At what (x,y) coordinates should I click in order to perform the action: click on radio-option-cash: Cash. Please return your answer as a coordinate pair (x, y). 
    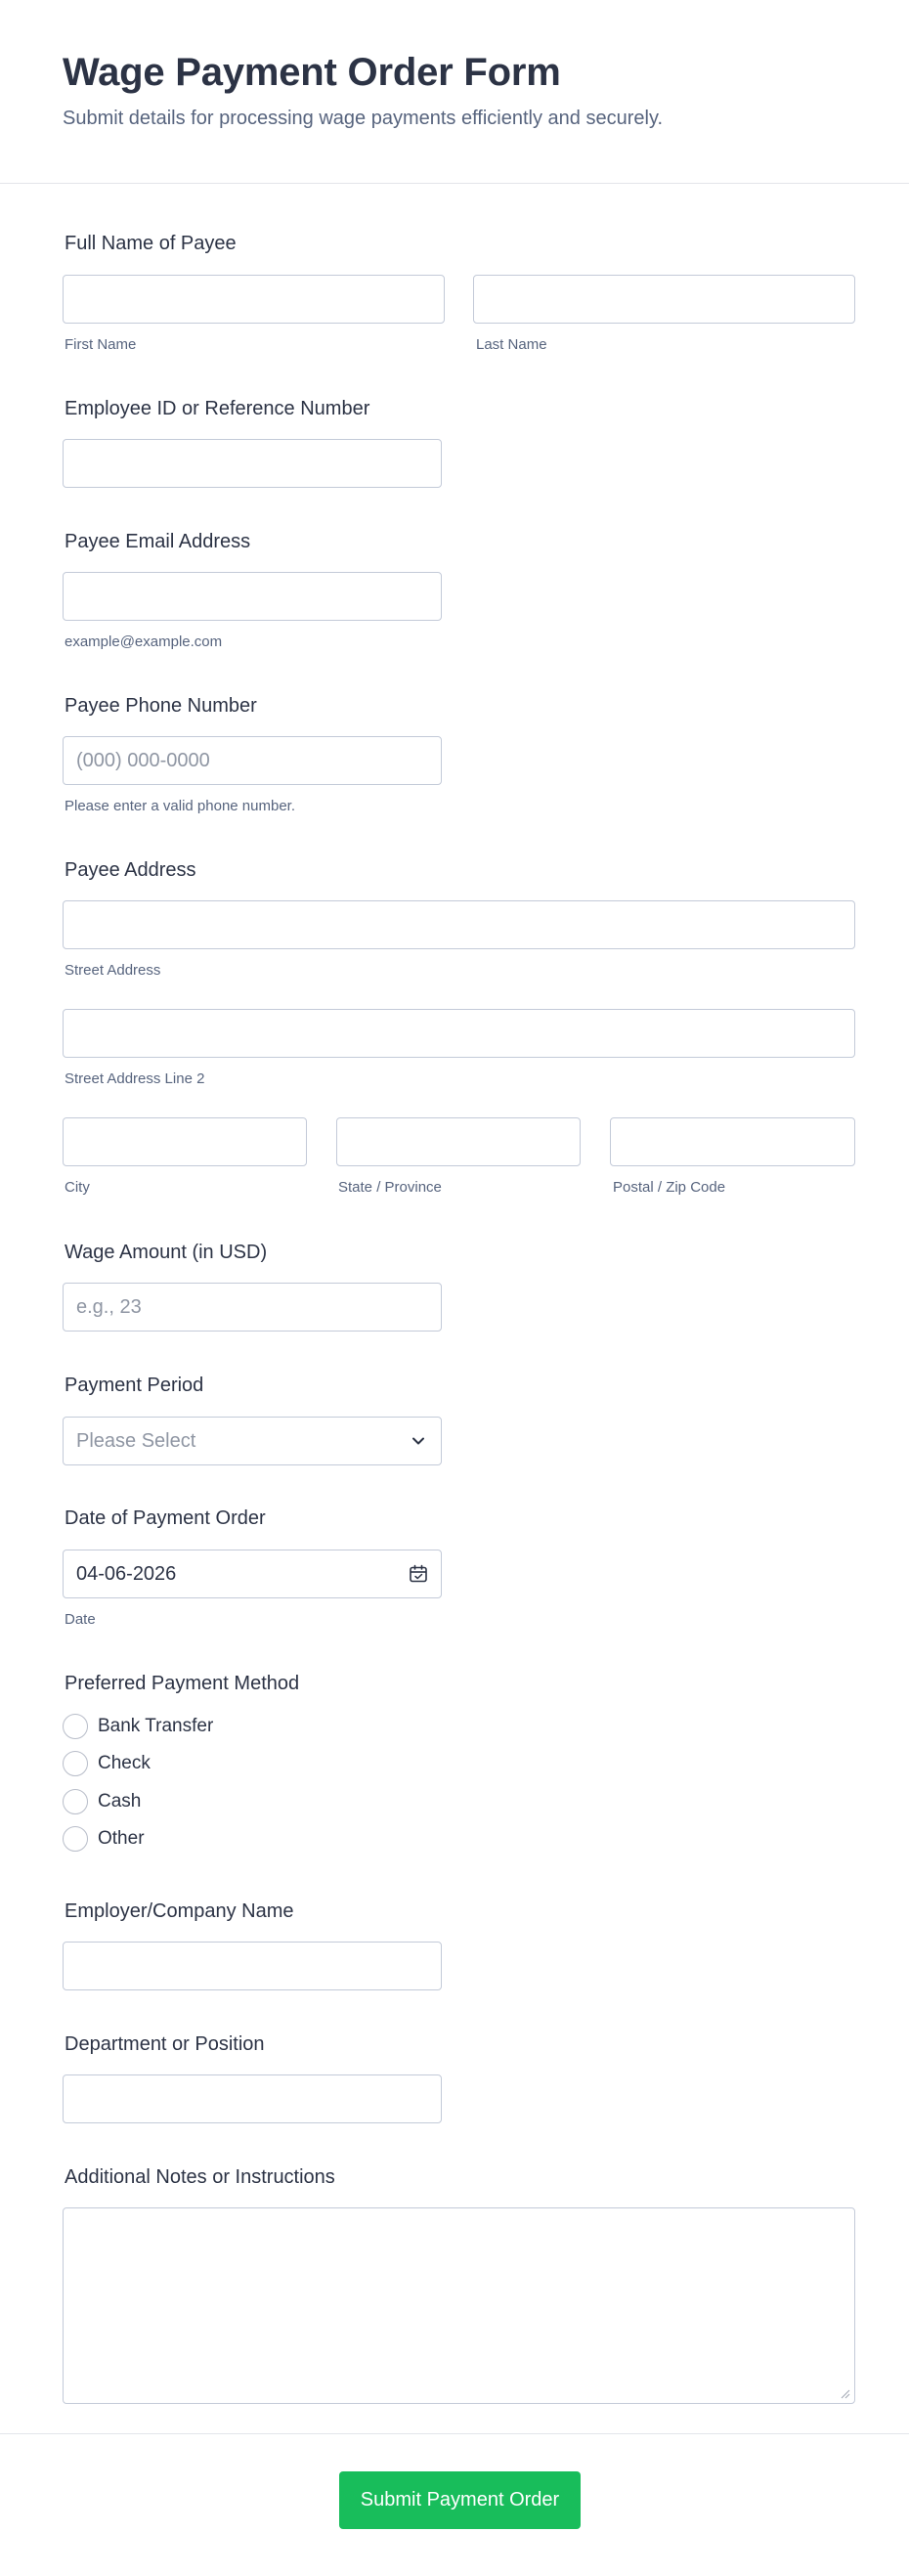
    Looking at the image, I should click on (102, 1801).